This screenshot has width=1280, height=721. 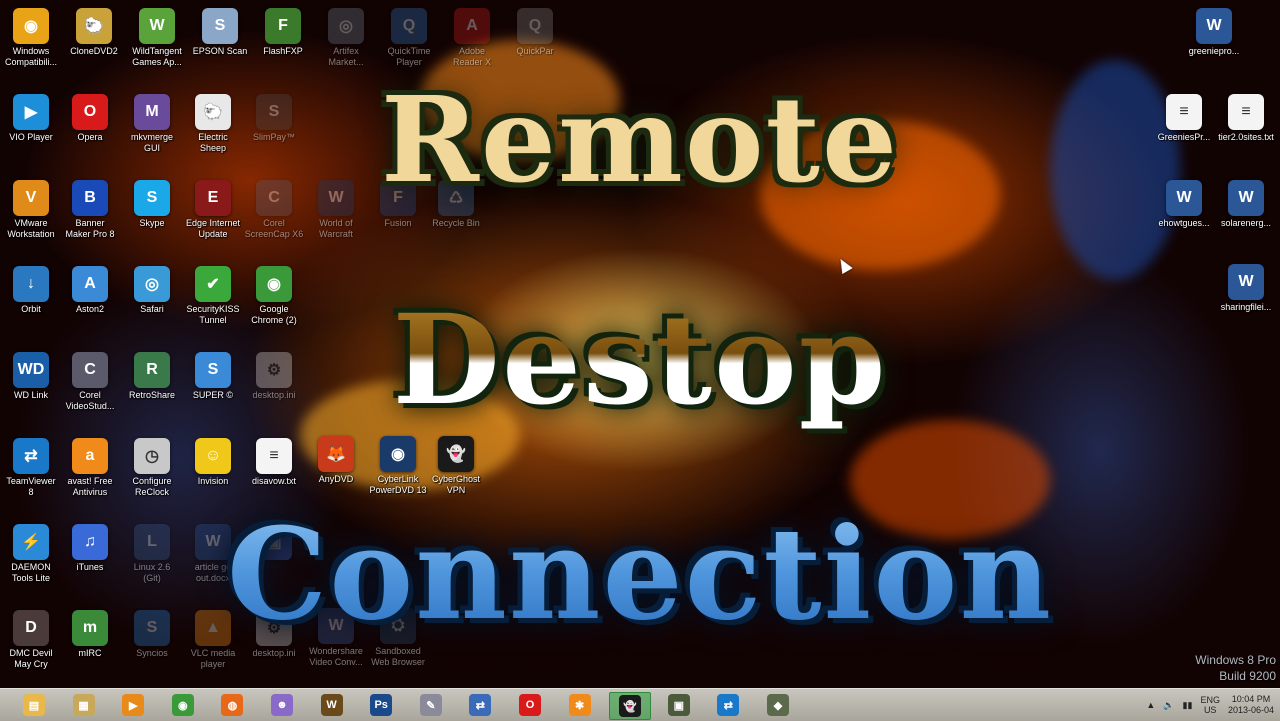 I want to click on desktop-icon-label: QuickPar, so click(x=535, y=51).